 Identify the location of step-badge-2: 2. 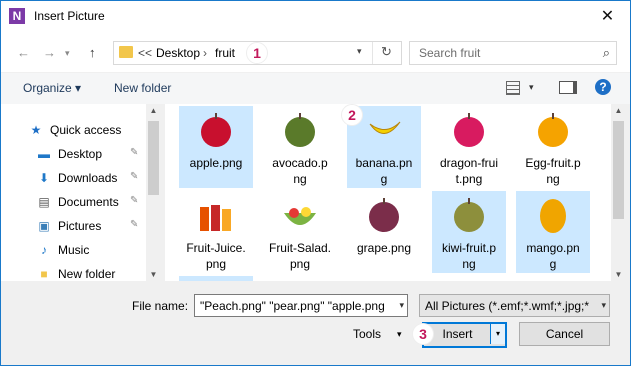
(352, 115).